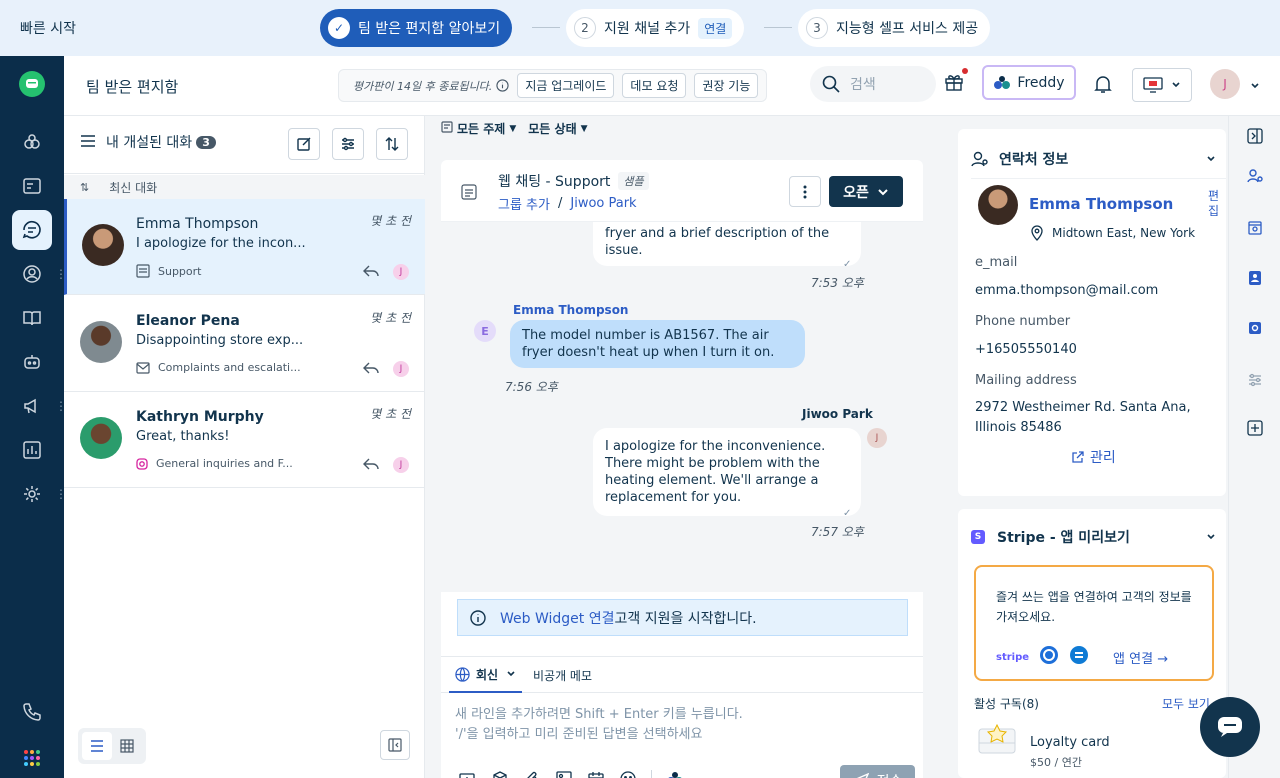  I want to click on add-app-icon, so click(1255, 428).